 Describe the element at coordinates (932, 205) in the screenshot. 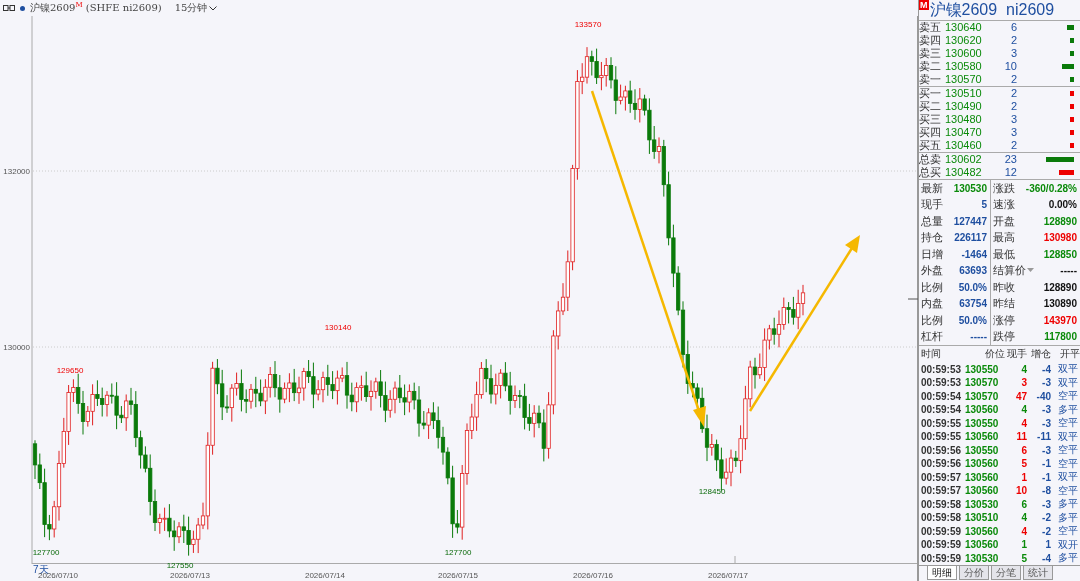

I see `stat-label: 现手` at that location.